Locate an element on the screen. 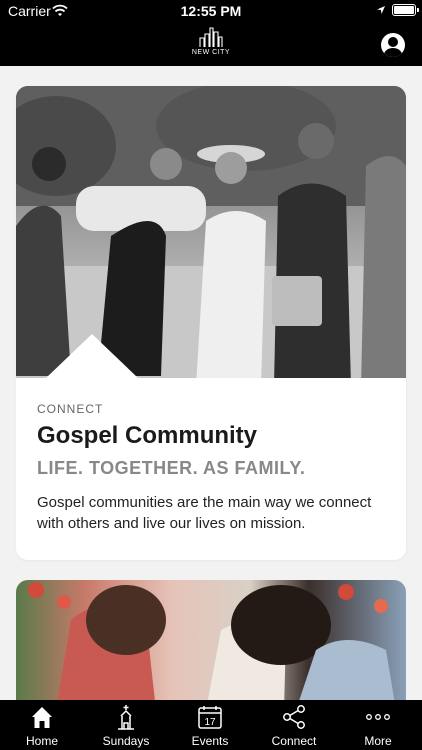 This screenshot has width=422, height=750. tab-bar: Home Sundays 17 Events Connect More is located at coordinates (211, 725).